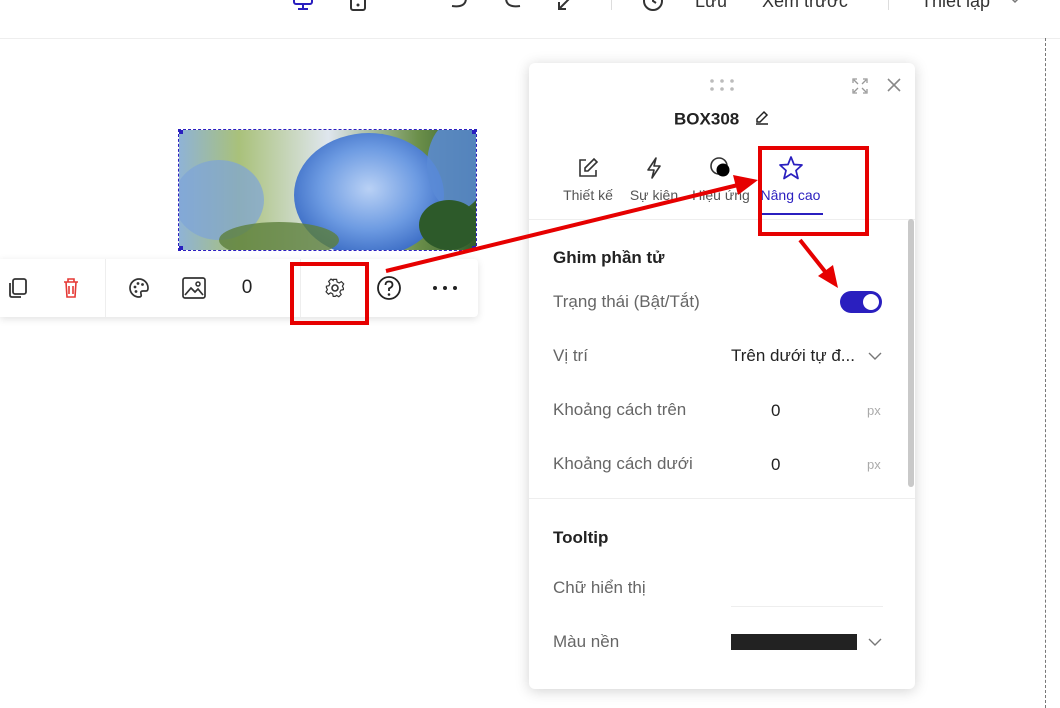 The width and height of the screenshot is (1060, 708). What do you see at coordinates (105, 288) in the screenshot?
I see `toolbar-separator` at bounding box center [105, 288].